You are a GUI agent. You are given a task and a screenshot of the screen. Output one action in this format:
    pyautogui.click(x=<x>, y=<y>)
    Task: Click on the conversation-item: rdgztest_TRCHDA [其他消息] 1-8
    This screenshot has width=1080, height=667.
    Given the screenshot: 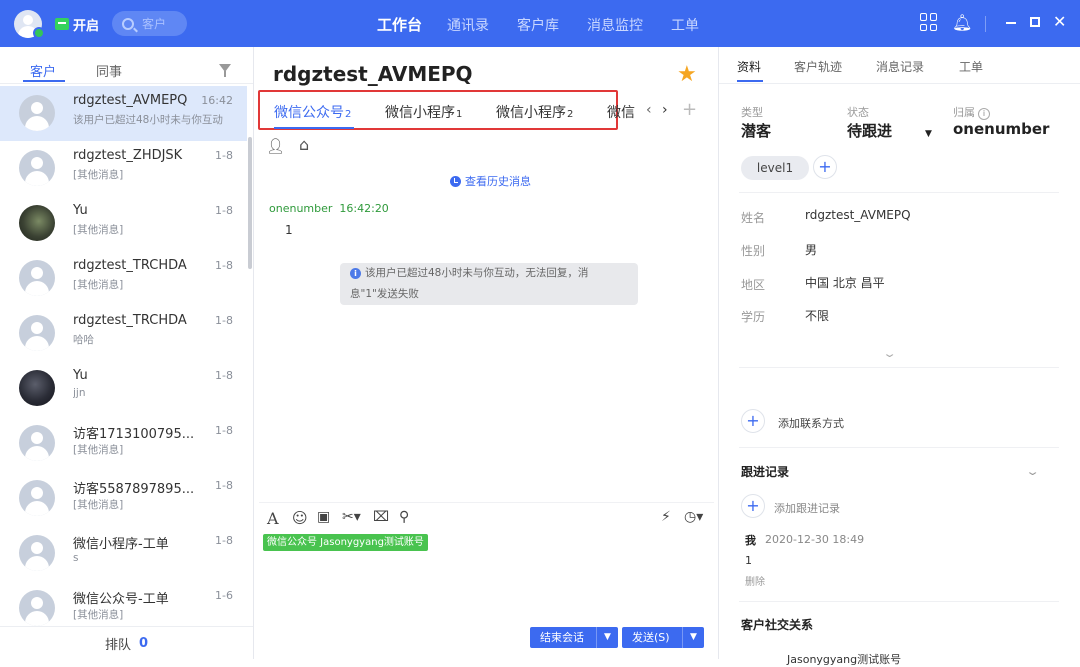 What is the action you would take?
    pyautogui.click(x=123, y=278)
    